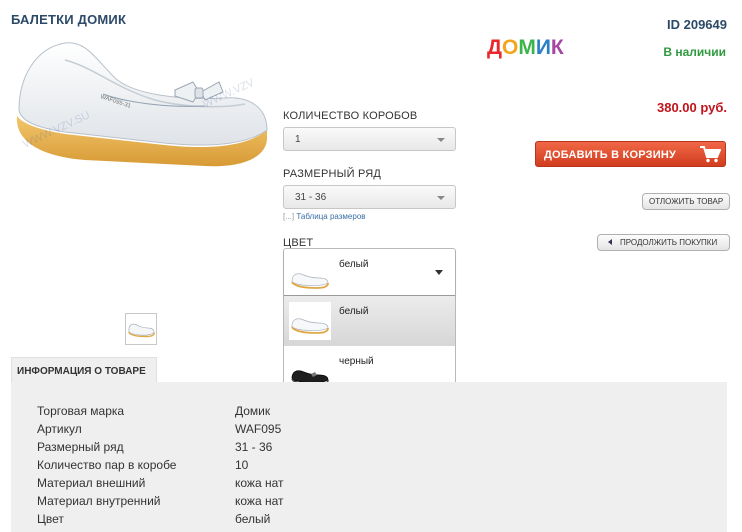  What do you see at coordinates (686, 201) in the screenshot?
I see `postpone-button: ОТЛОЖИТЬ ТОВАР` at bounding box center [686, 201].